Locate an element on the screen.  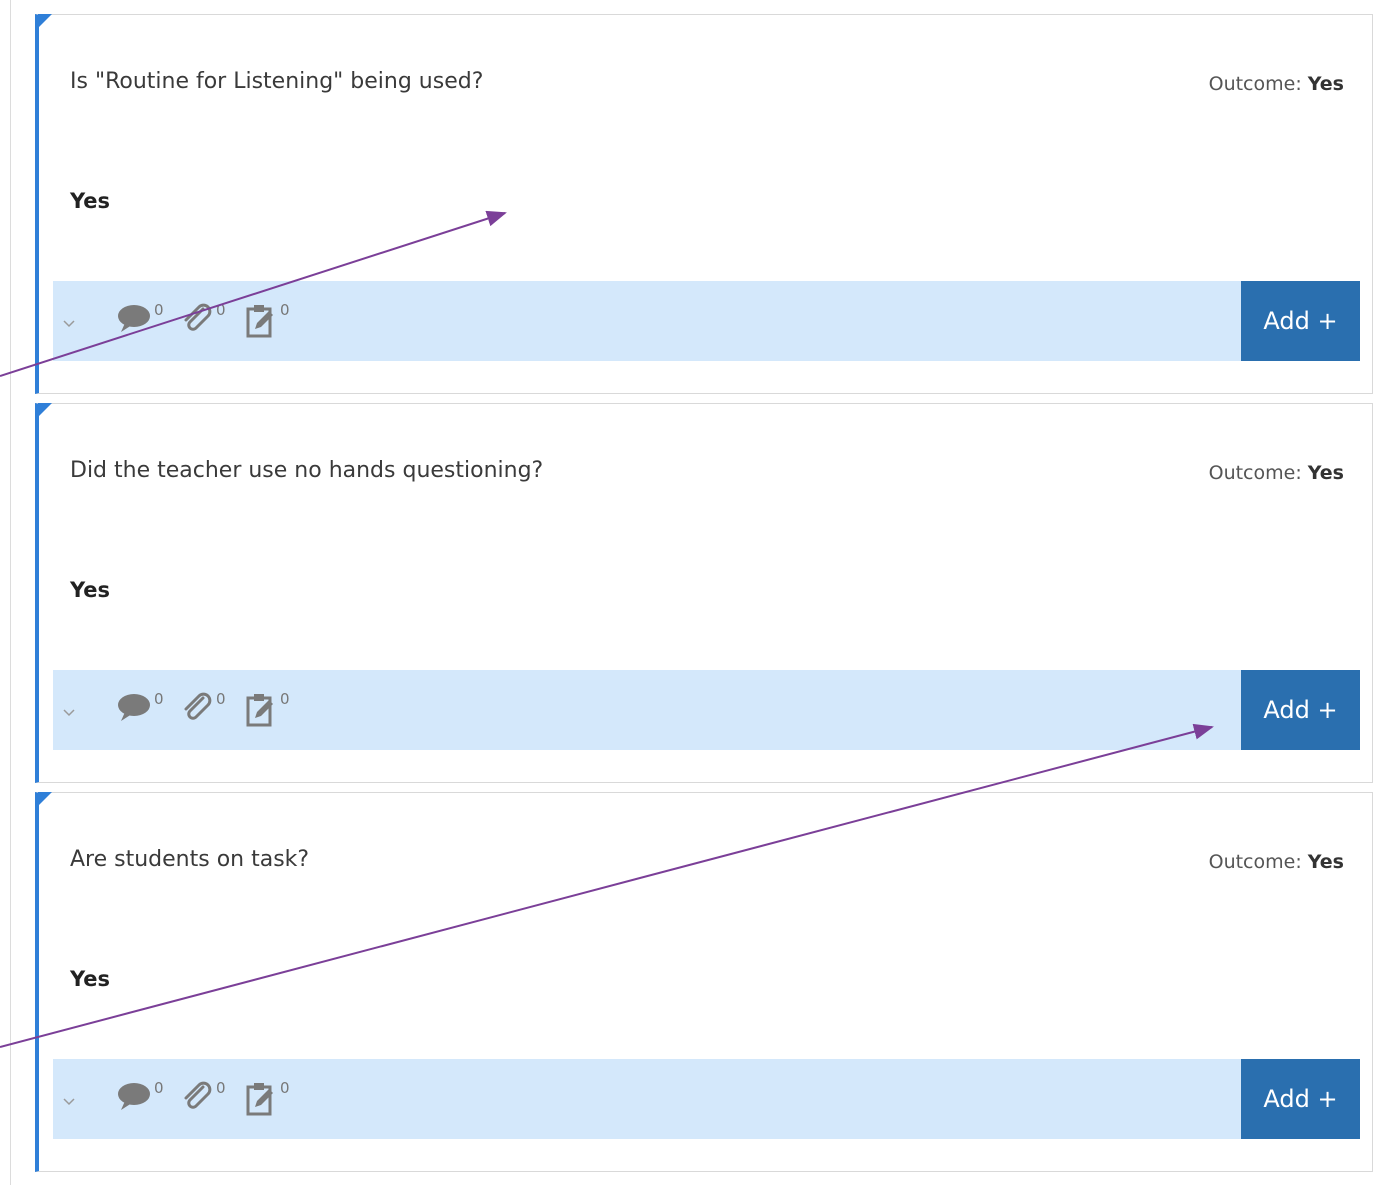
question-text: Is "Routine for Listening" being used? is located at coordinates (277, 81).